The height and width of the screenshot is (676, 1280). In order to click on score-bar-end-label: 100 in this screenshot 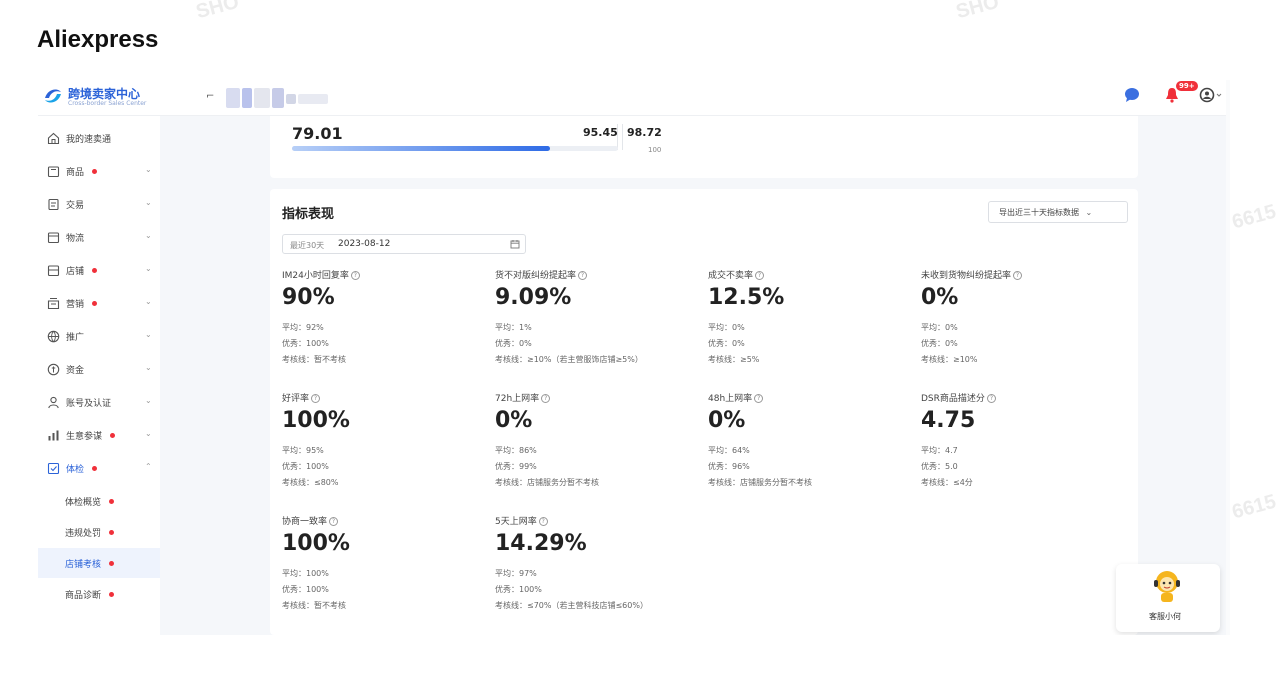, I will do `click(655, 150)`.